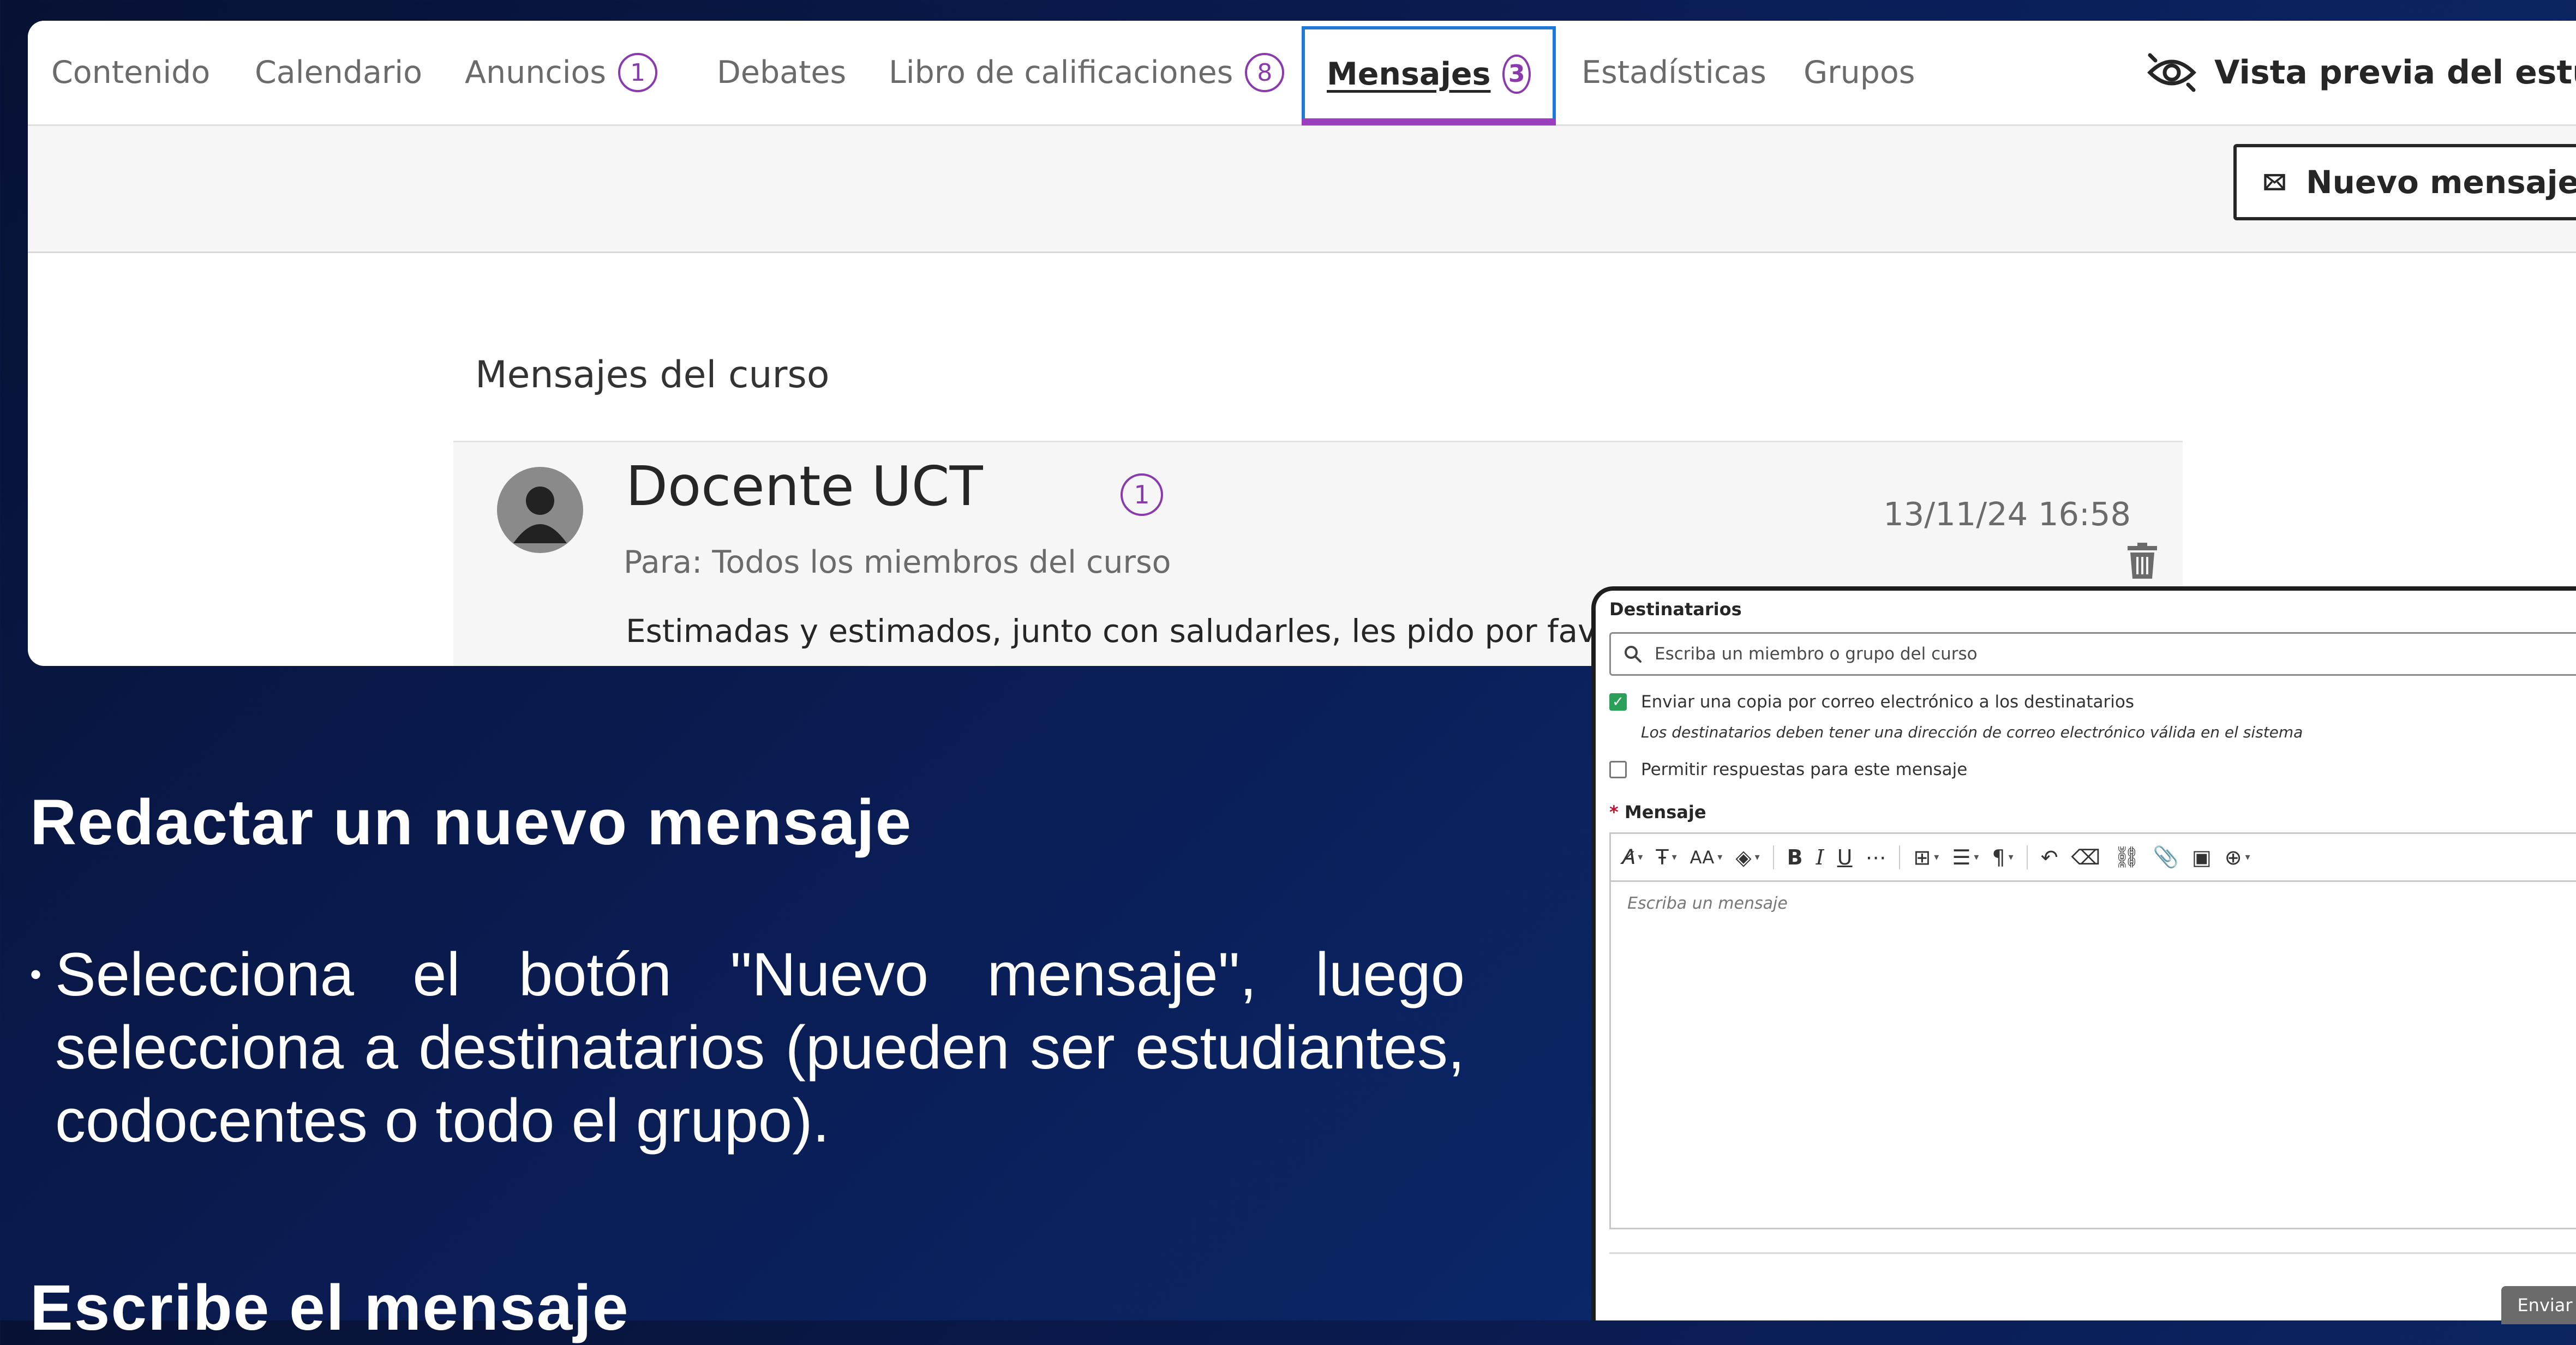 This screenshot has height=1345, width=2576. I want to click on messages-toolbar, so click(1302, 189).